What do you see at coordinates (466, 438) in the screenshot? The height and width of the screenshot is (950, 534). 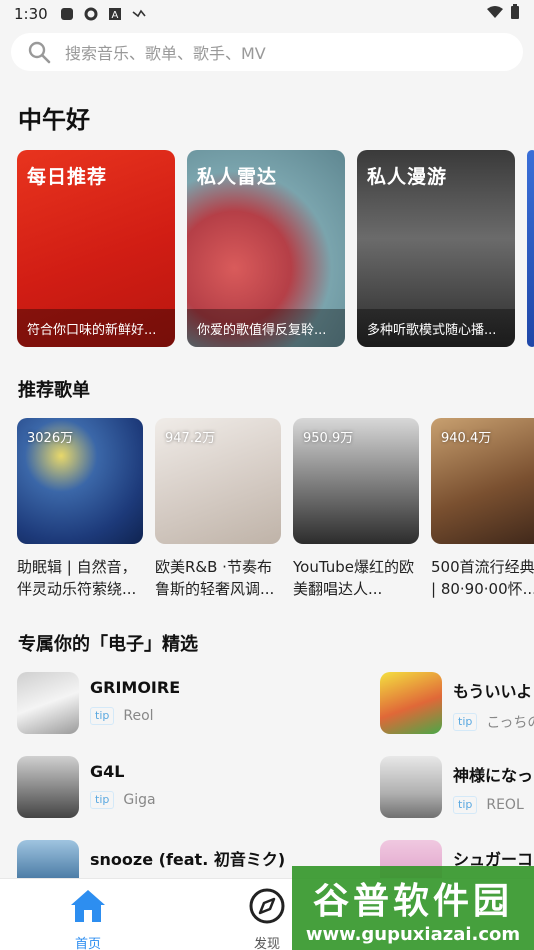 I see `play-count: 940.4万` at bounding box center [466, 438].